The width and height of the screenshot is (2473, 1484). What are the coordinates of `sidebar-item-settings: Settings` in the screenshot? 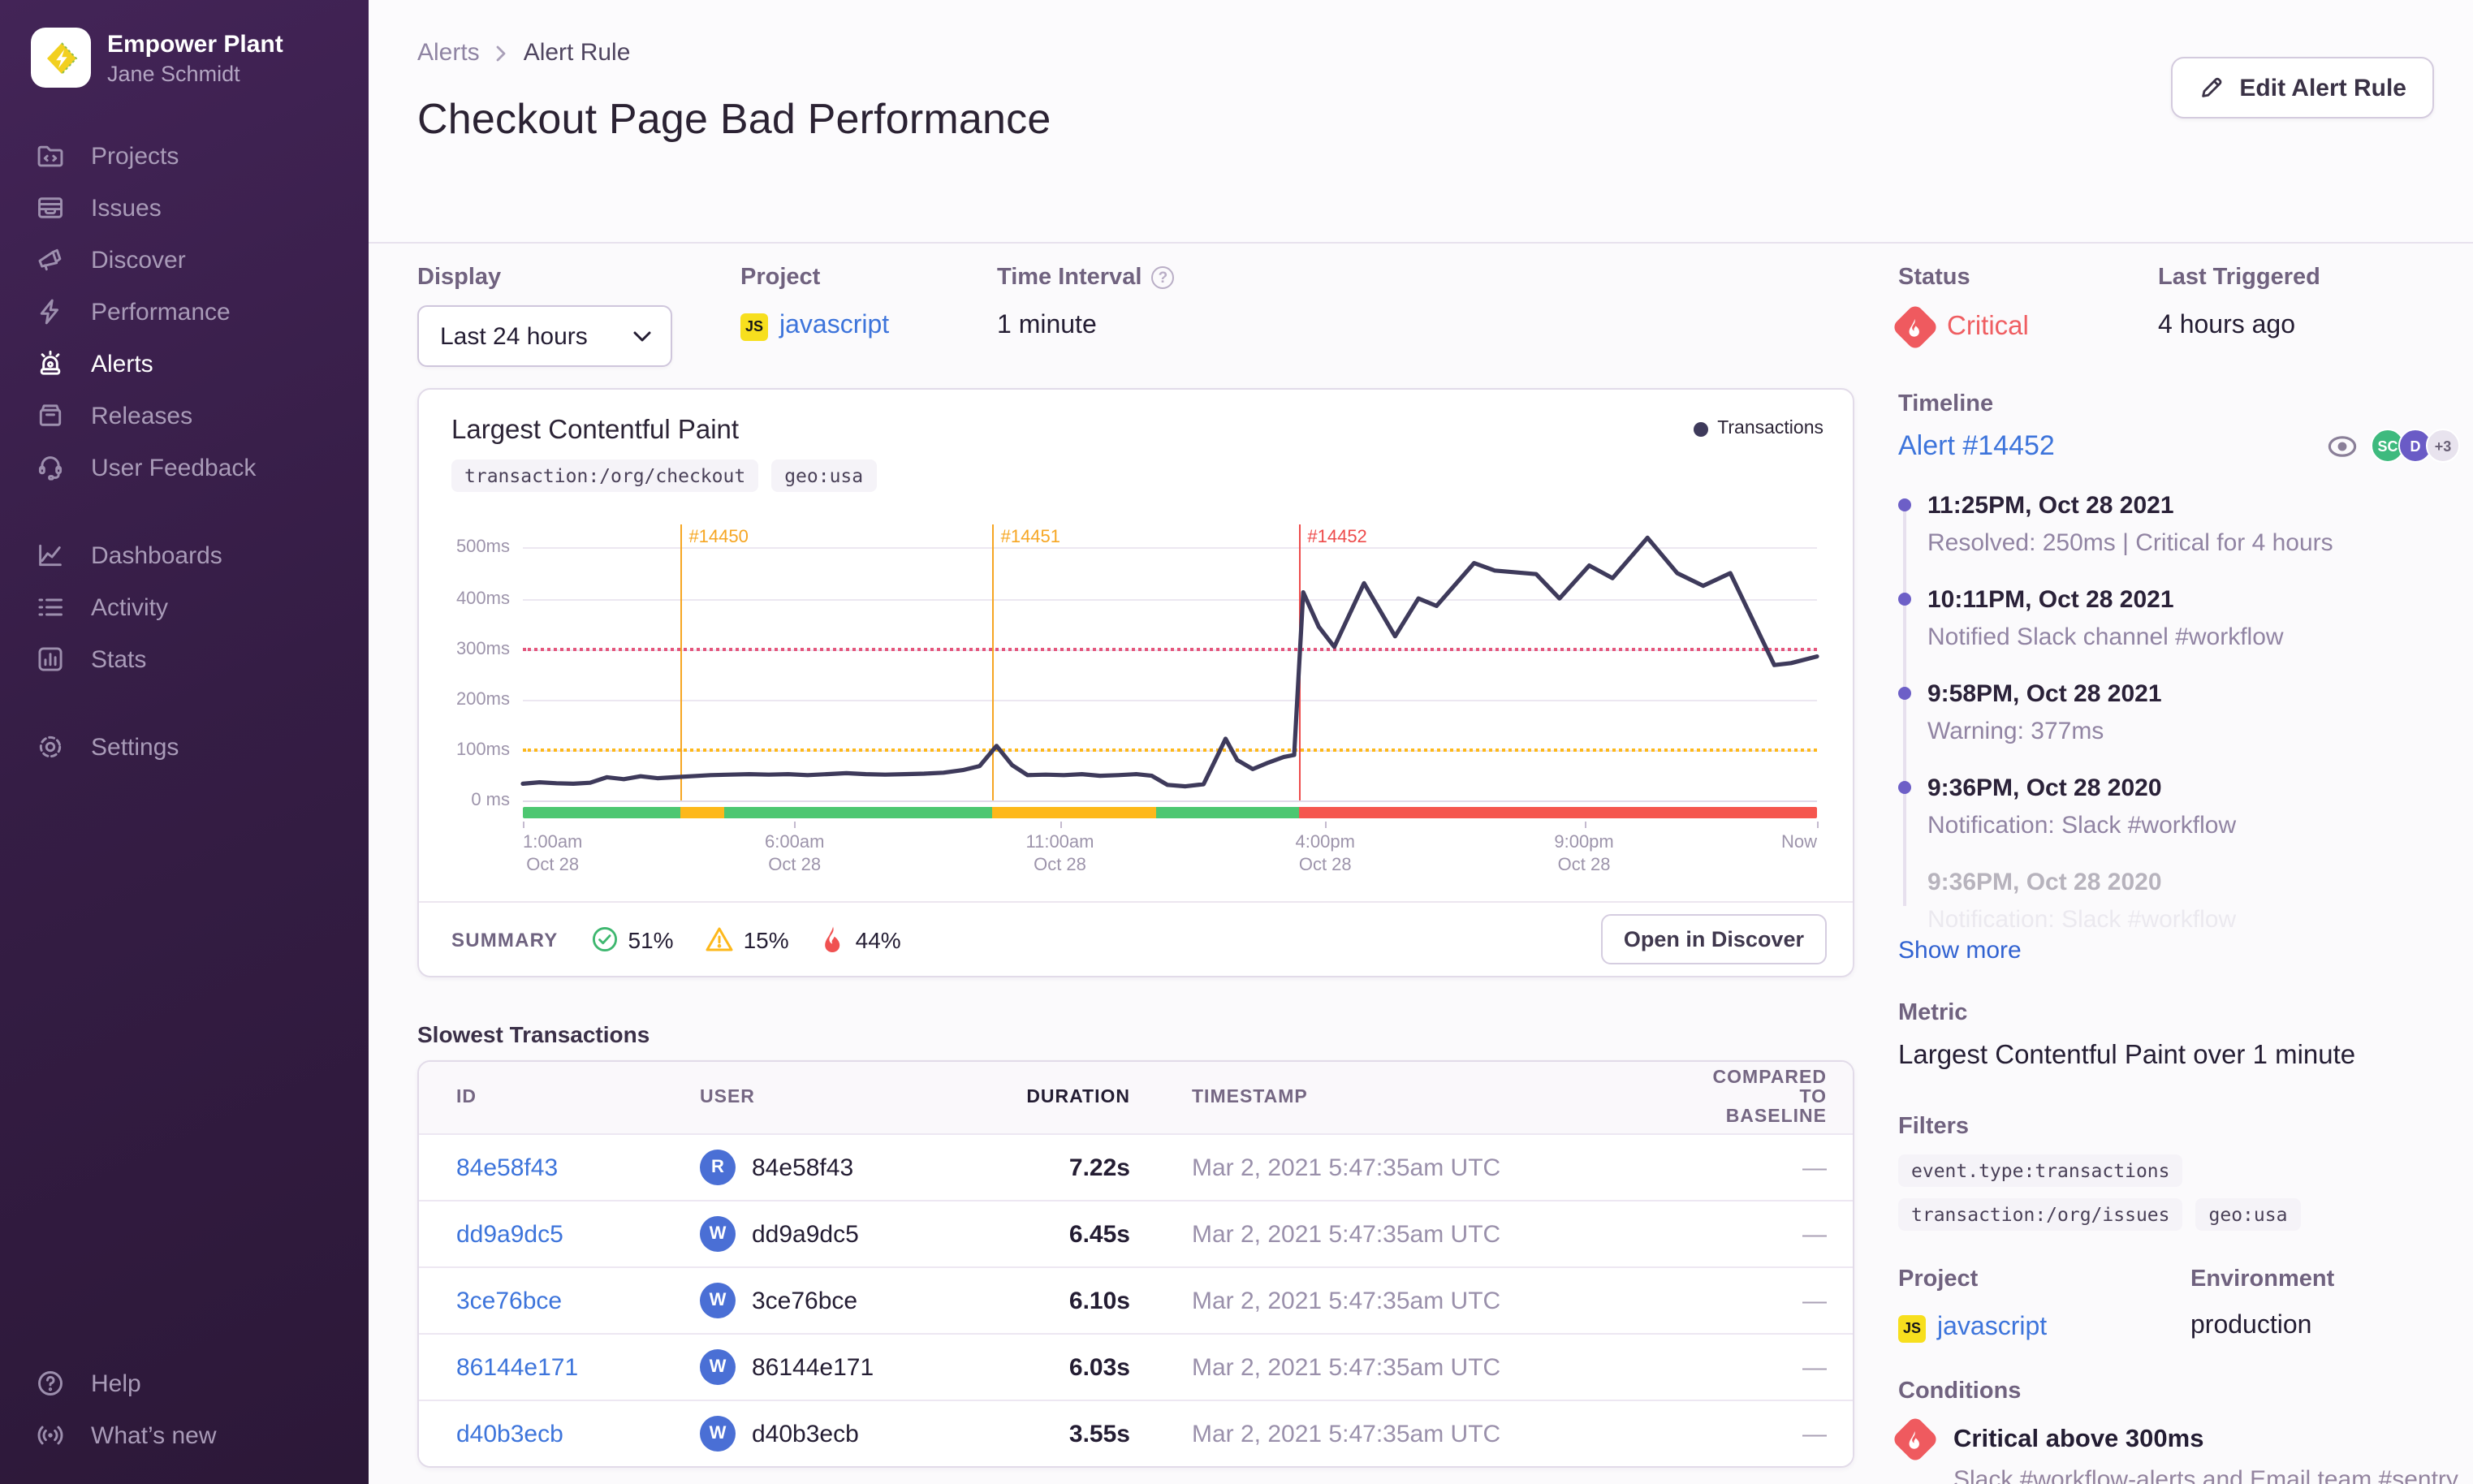 It's located at (185, 747).